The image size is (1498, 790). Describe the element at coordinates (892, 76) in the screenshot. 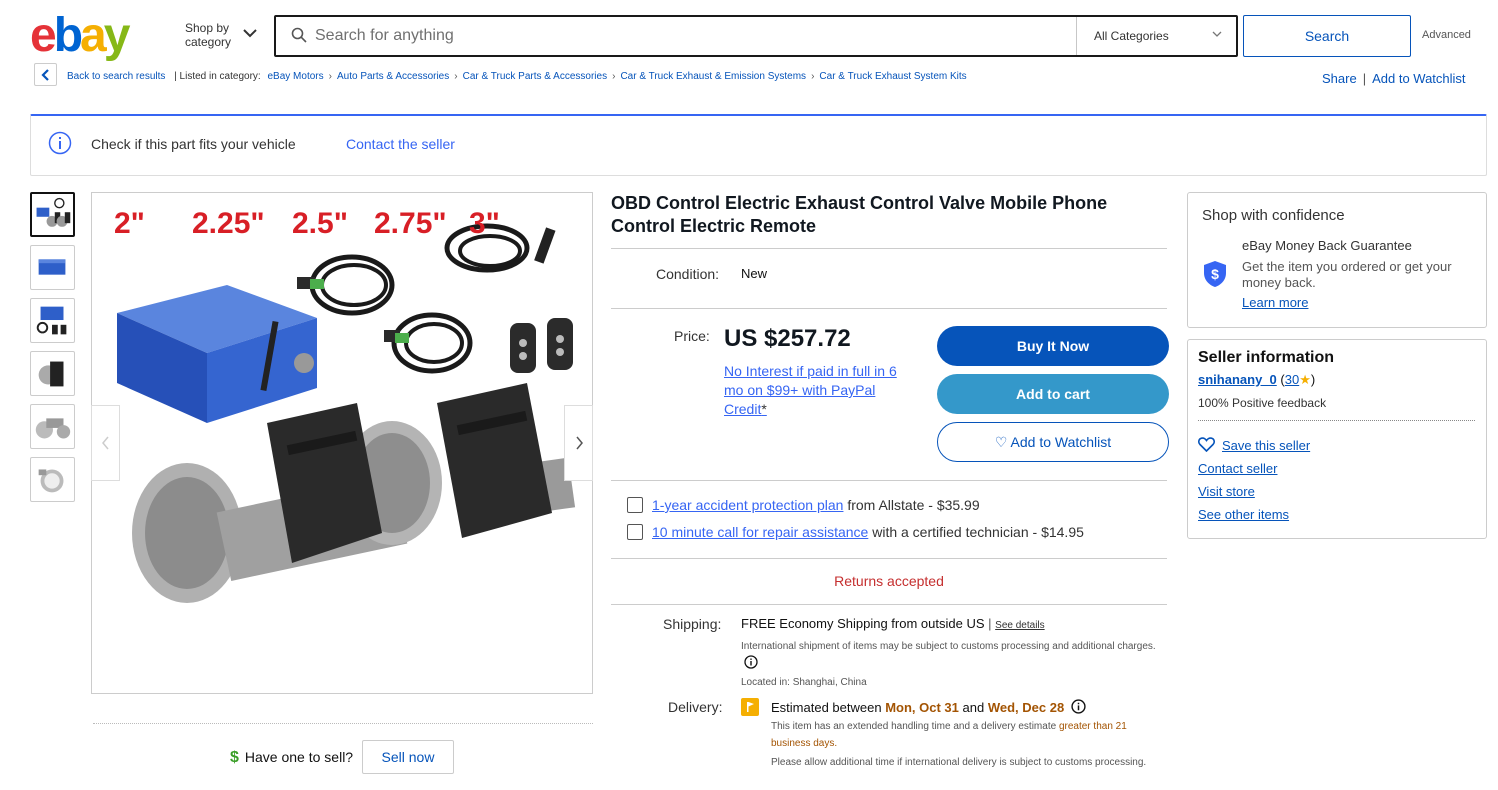

I see `breadcrumb-link: Car & Truck Exhaust System Kits` at that location.